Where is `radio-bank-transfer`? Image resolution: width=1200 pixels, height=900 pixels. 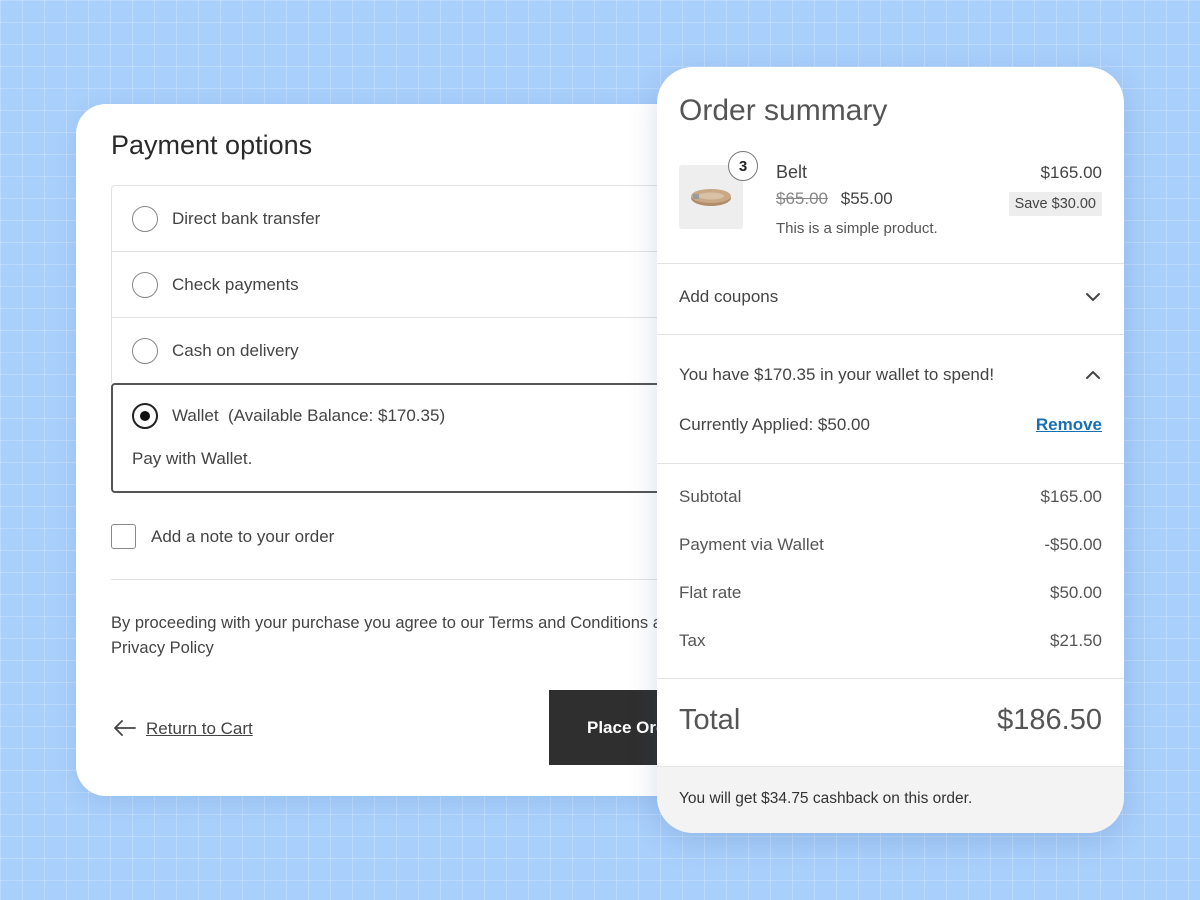 radio-bank-transfer is located at coordinates (145, 218).